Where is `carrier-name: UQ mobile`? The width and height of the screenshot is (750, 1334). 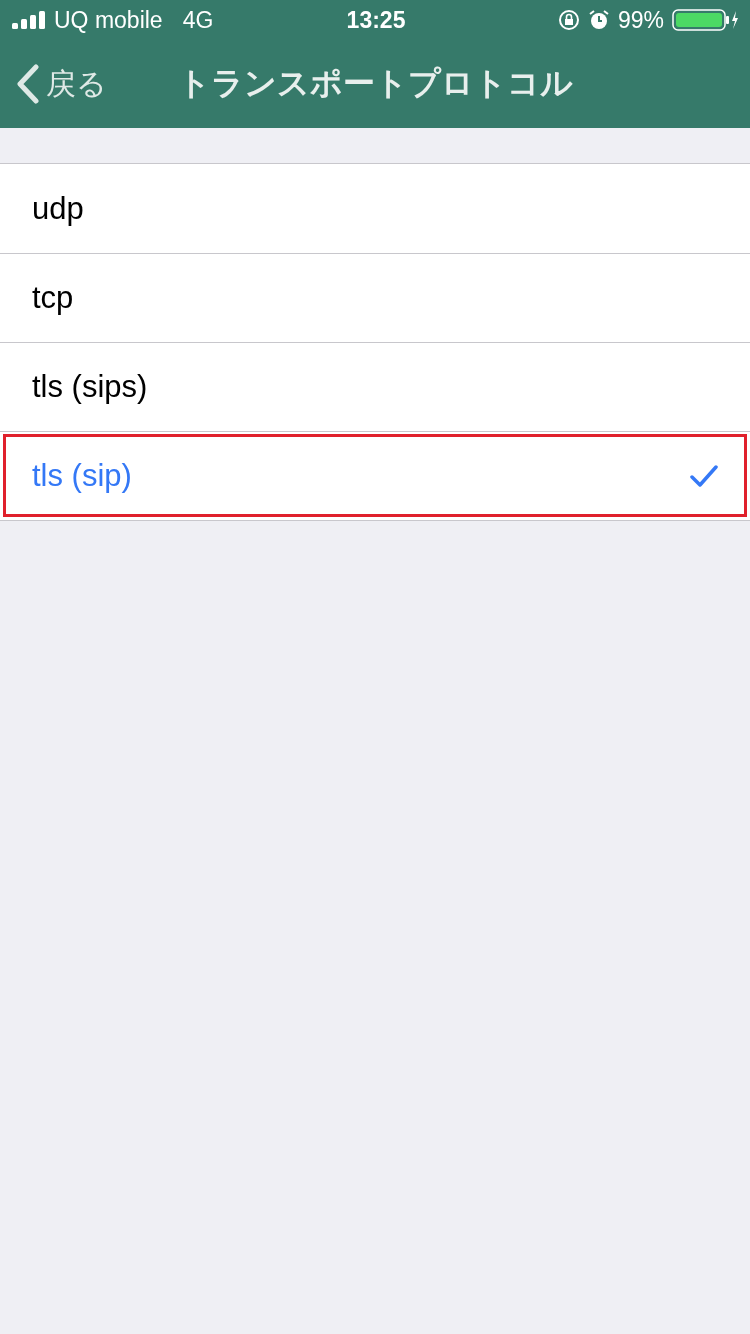
carrier-name: UQ mobile is located at coordinates (108, 20).